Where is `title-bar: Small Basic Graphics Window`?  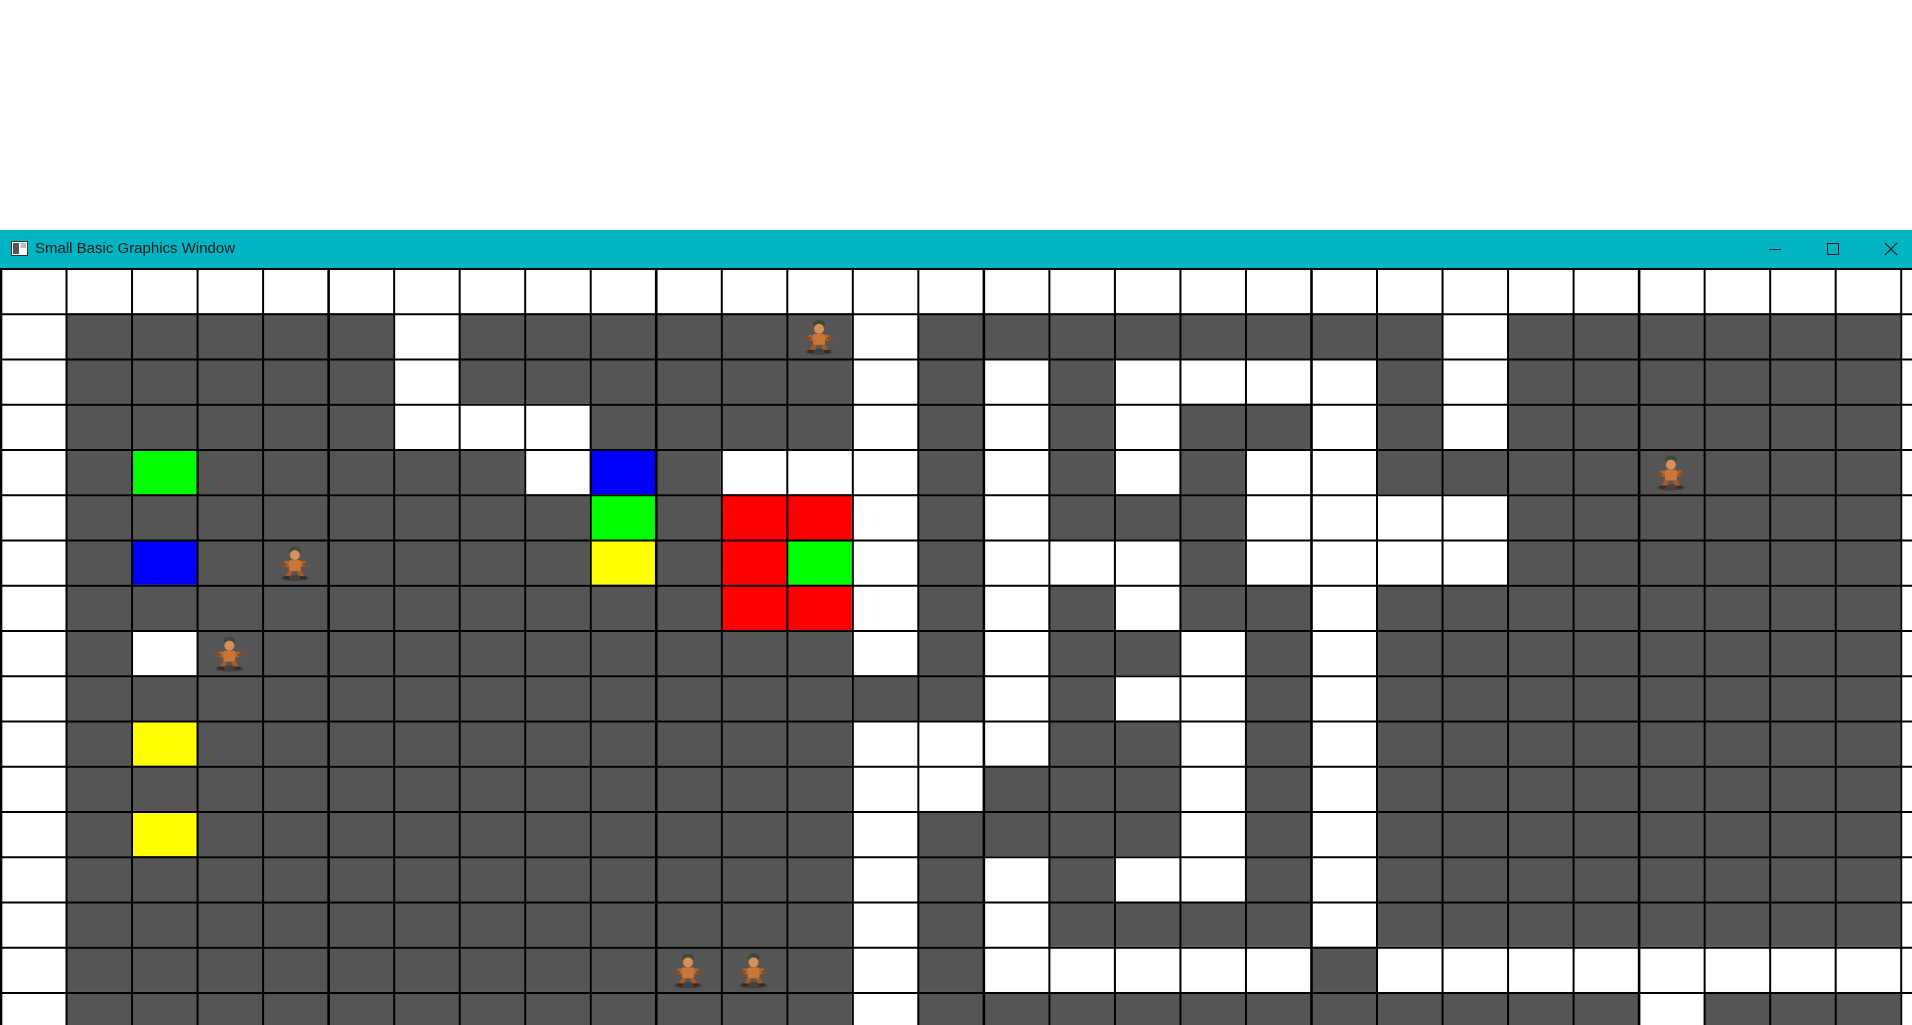
title-bar: Small Basic Graphics Window is located at coordinates (956, 249).